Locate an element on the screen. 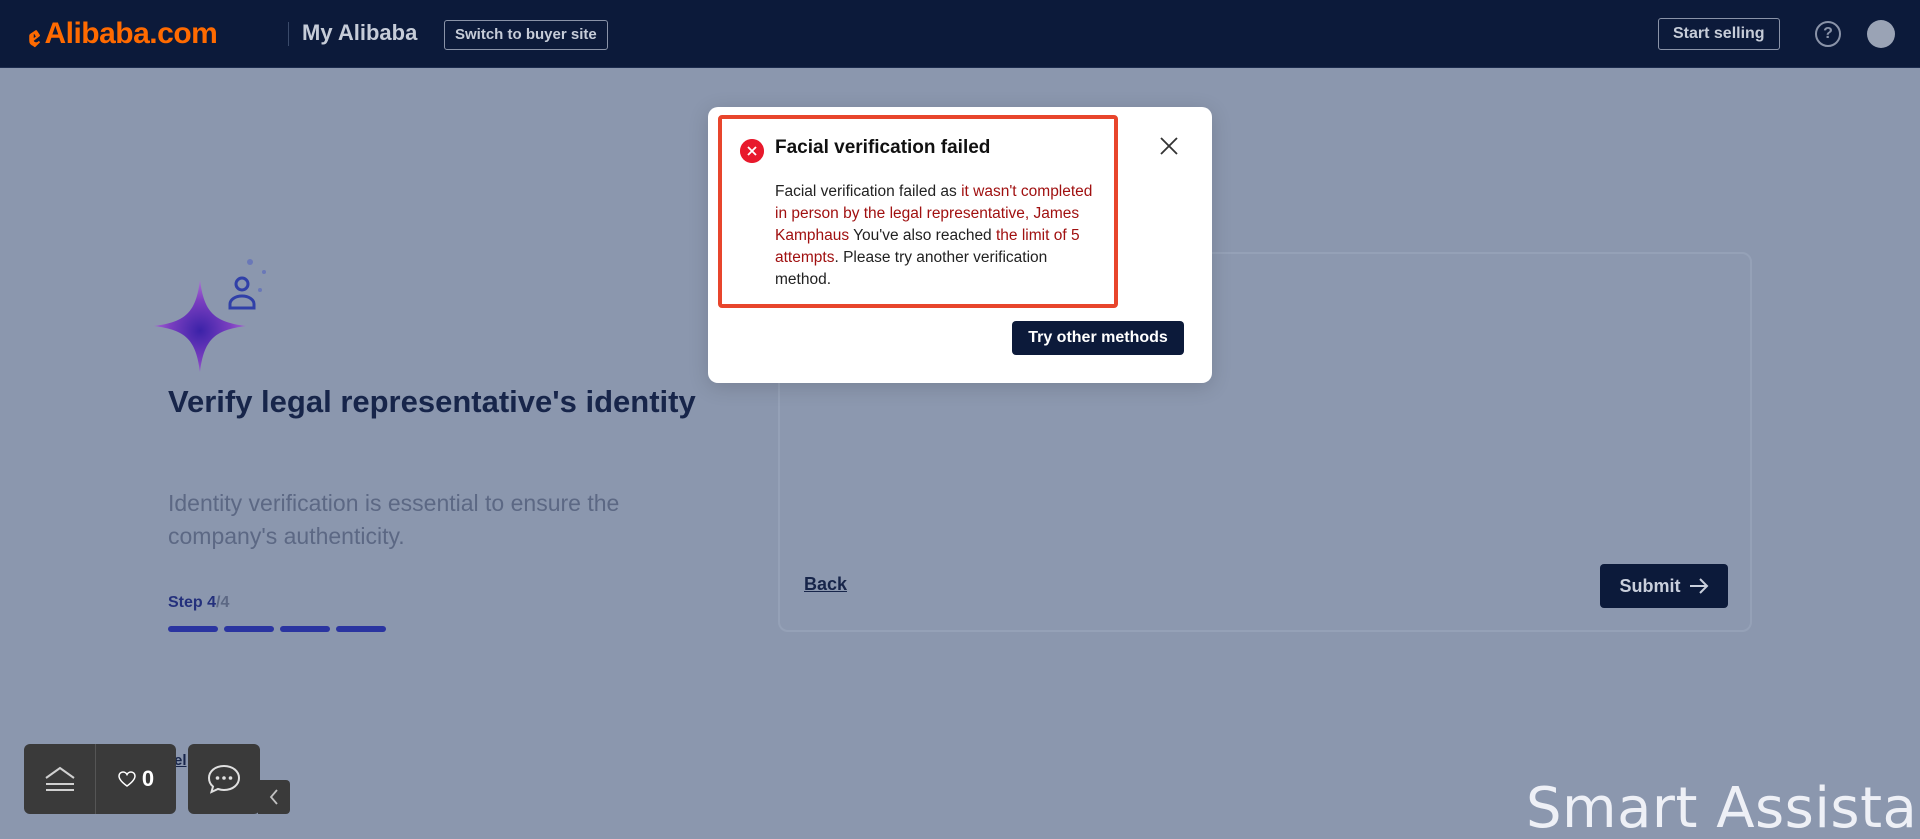  error-circle-icon is located at coordinates (752, 151).